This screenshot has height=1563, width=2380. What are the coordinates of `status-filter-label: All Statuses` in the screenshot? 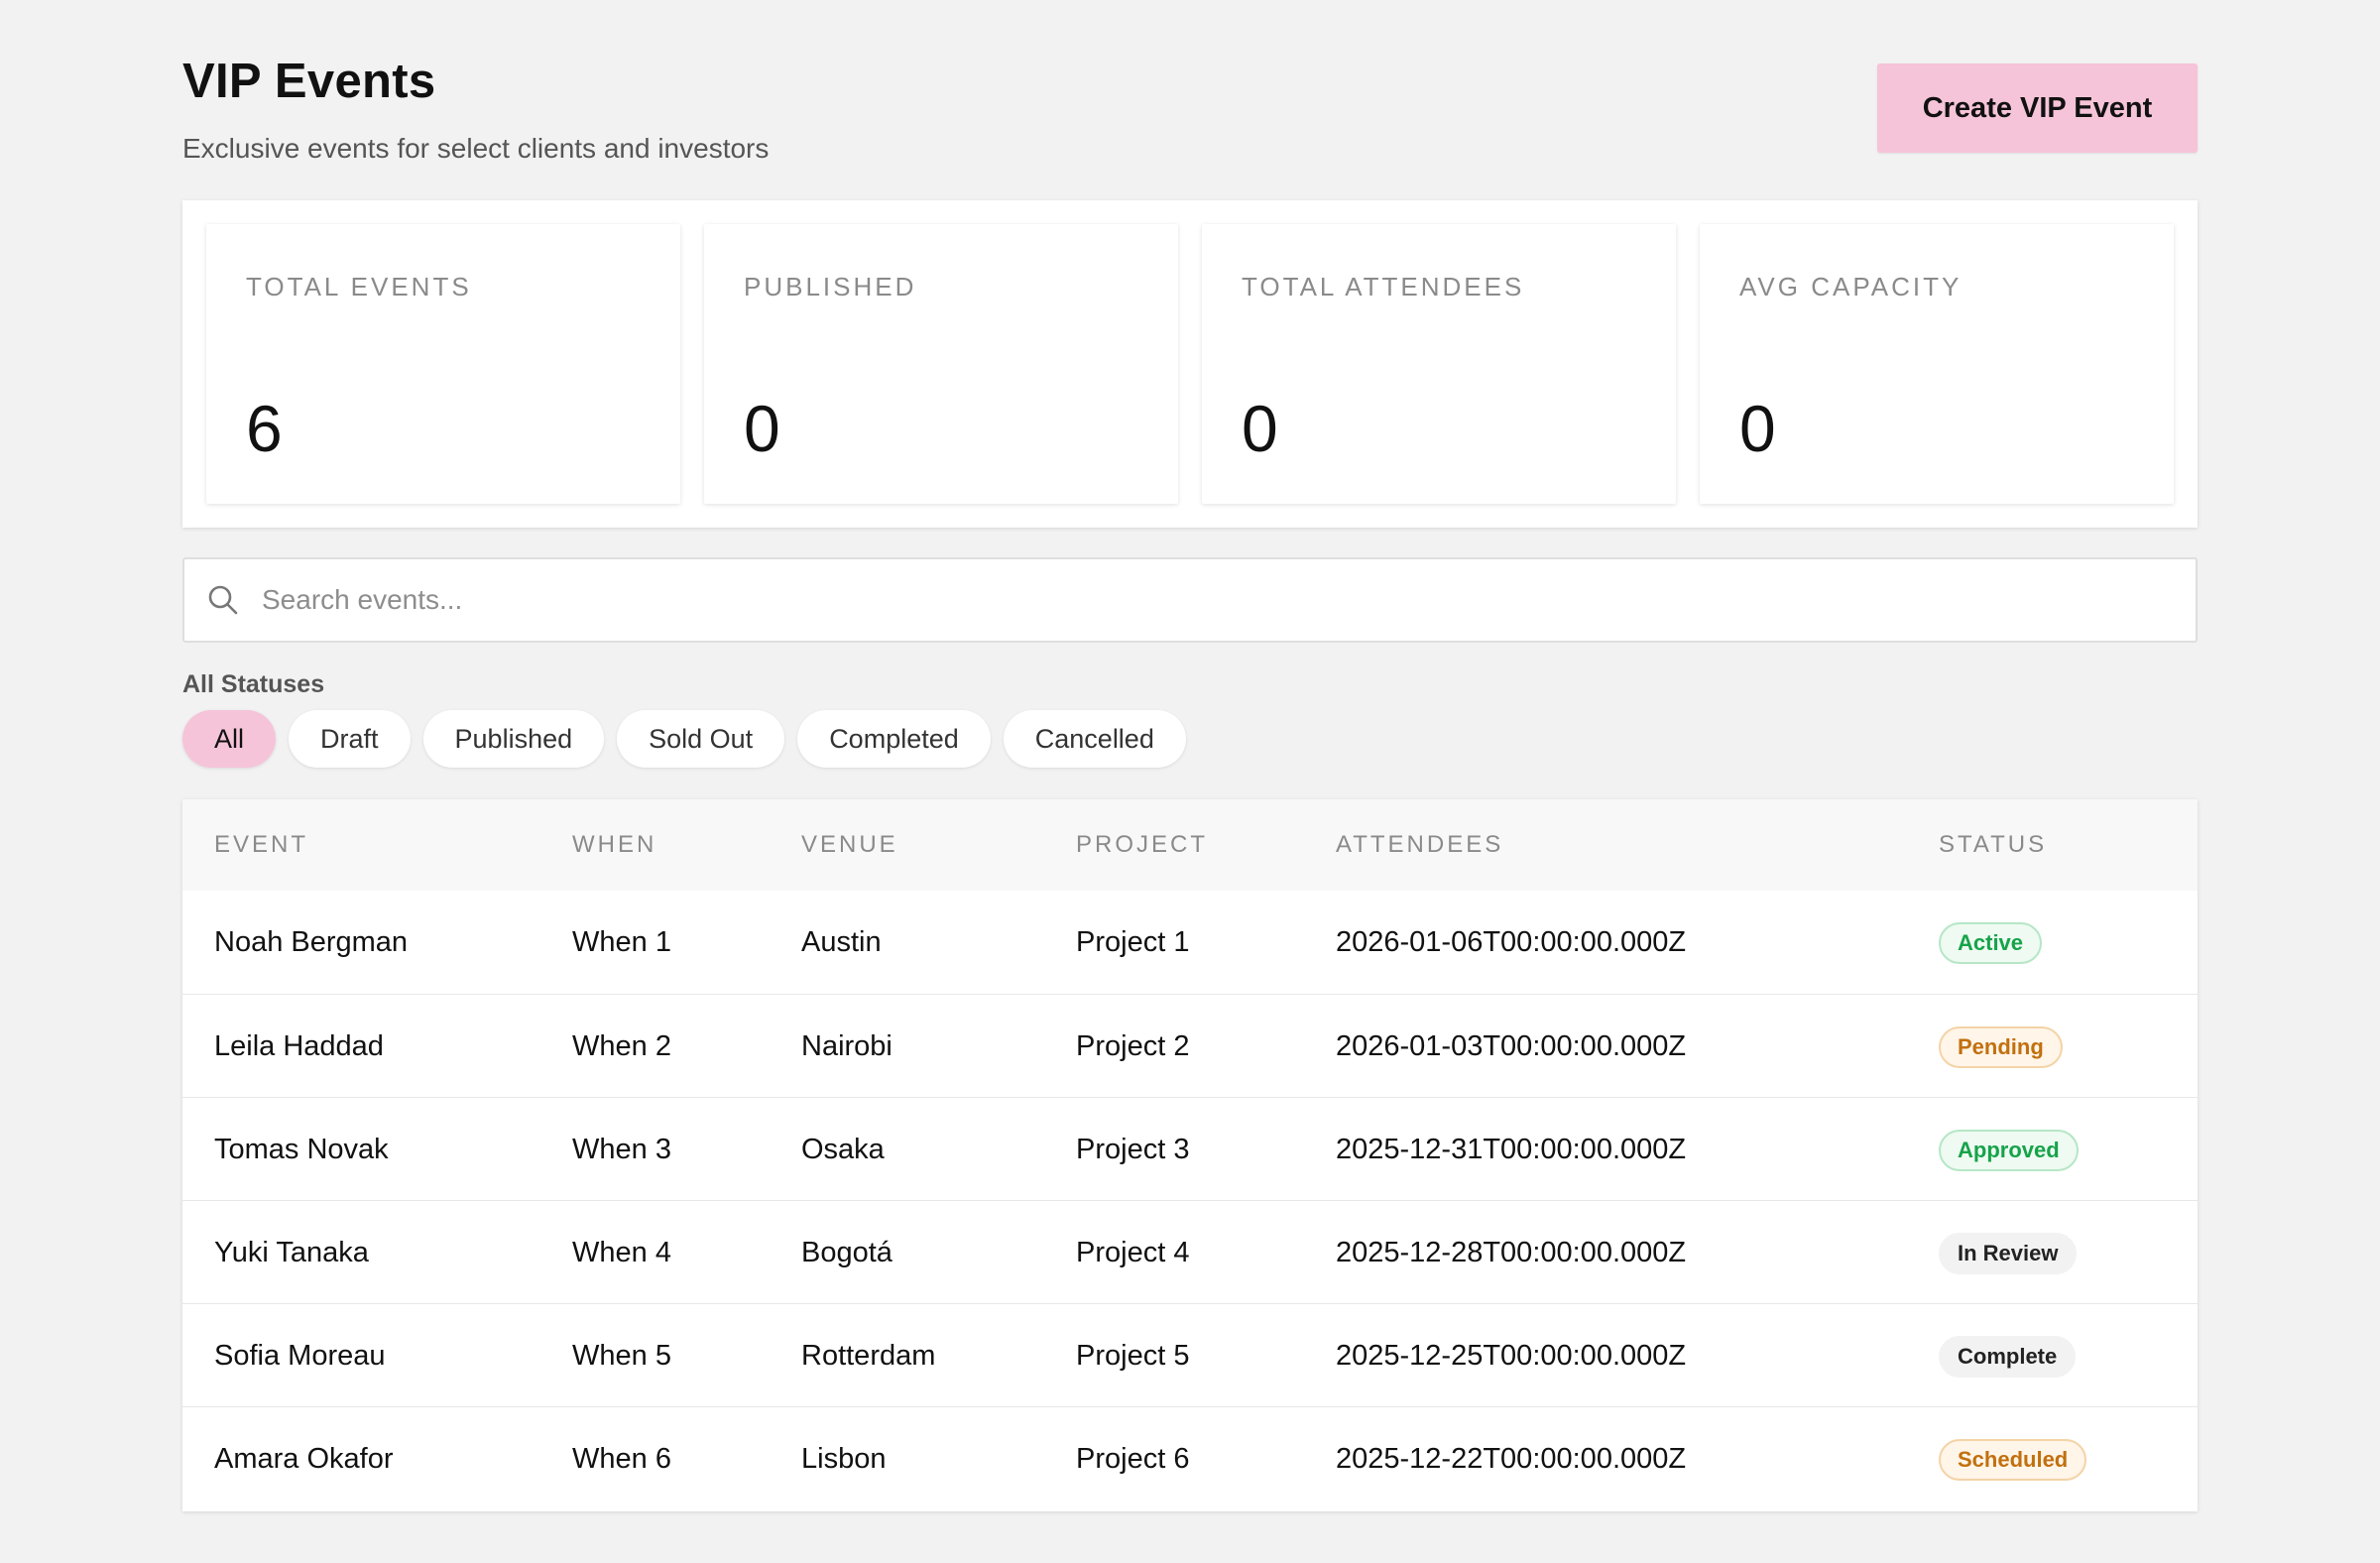 It's located at (253, 684).